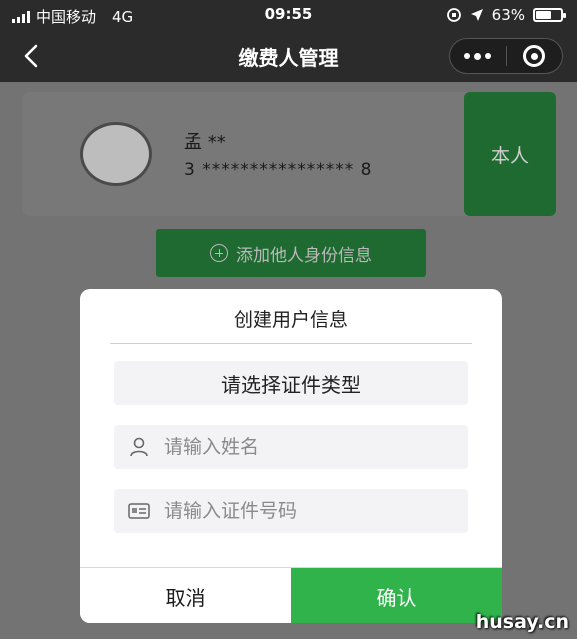 The height and width of the screenshot is (639, 577). I want to click on cancel-button: 取消, so click(185, 595).